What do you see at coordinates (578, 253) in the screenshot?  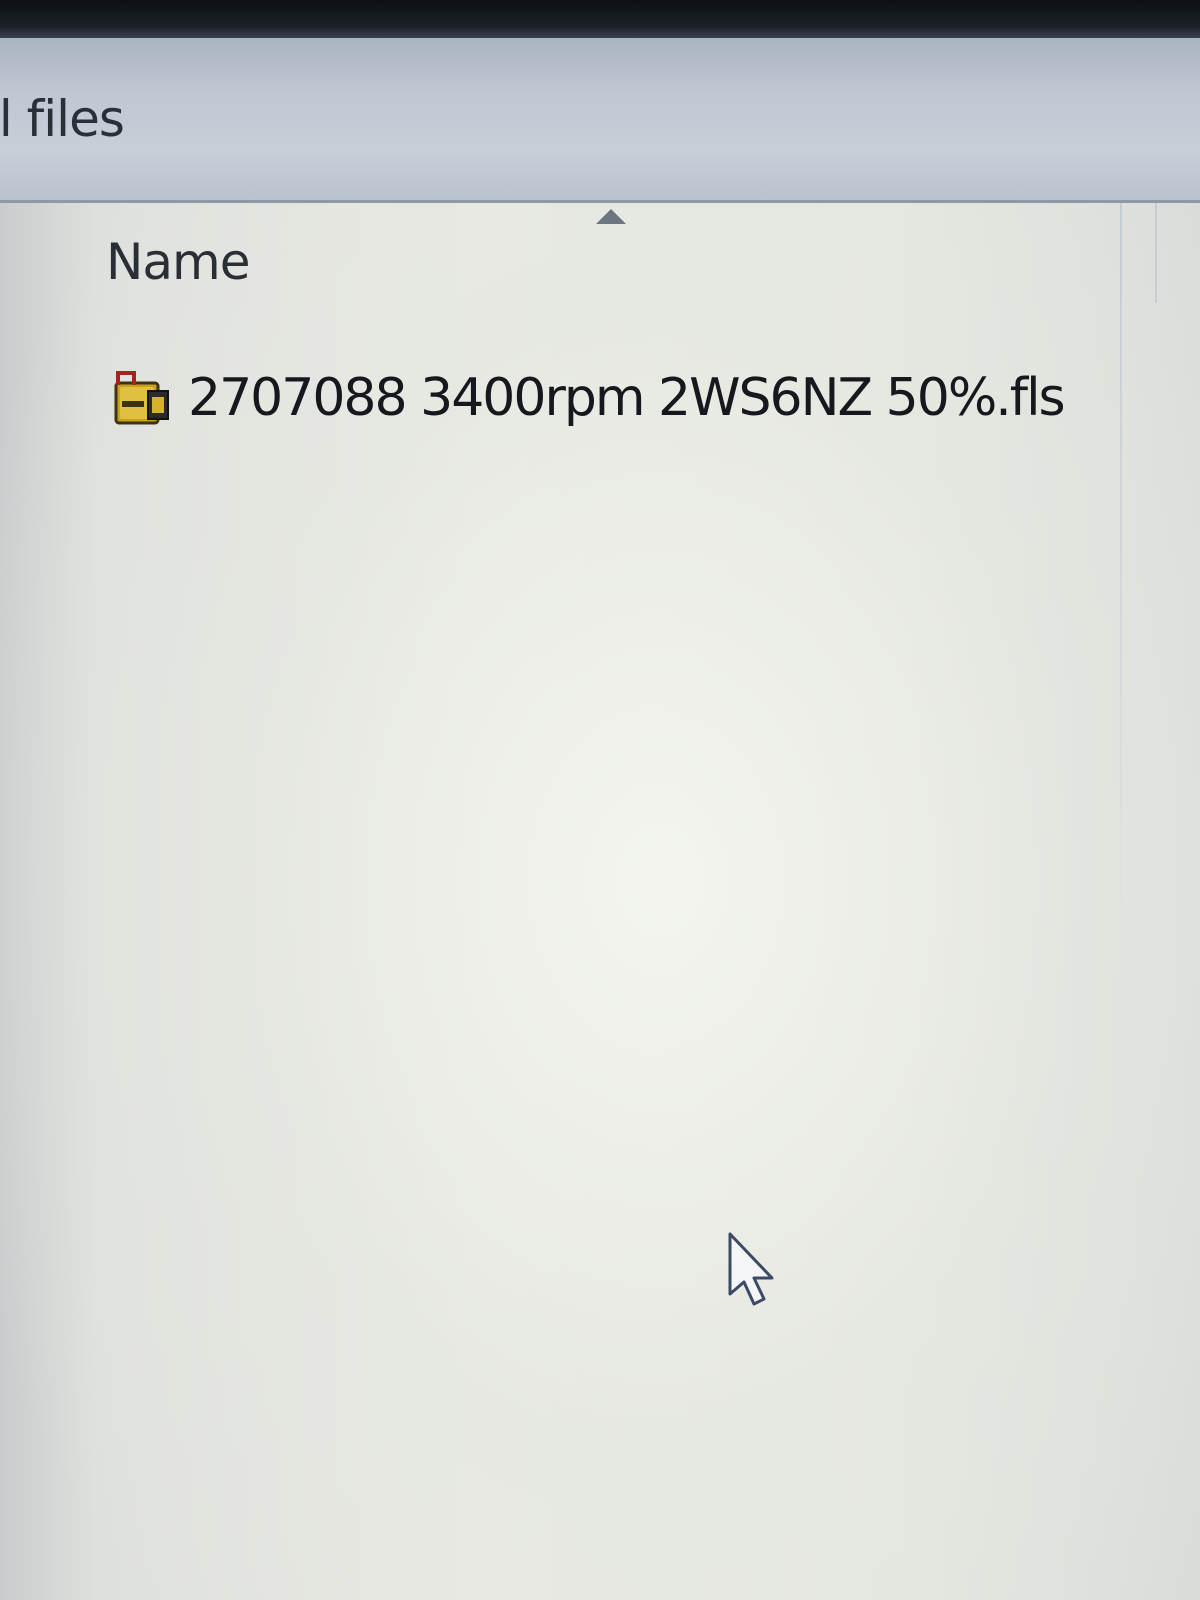 I see `column-header-row: Name` at bounding box center [578, 253].